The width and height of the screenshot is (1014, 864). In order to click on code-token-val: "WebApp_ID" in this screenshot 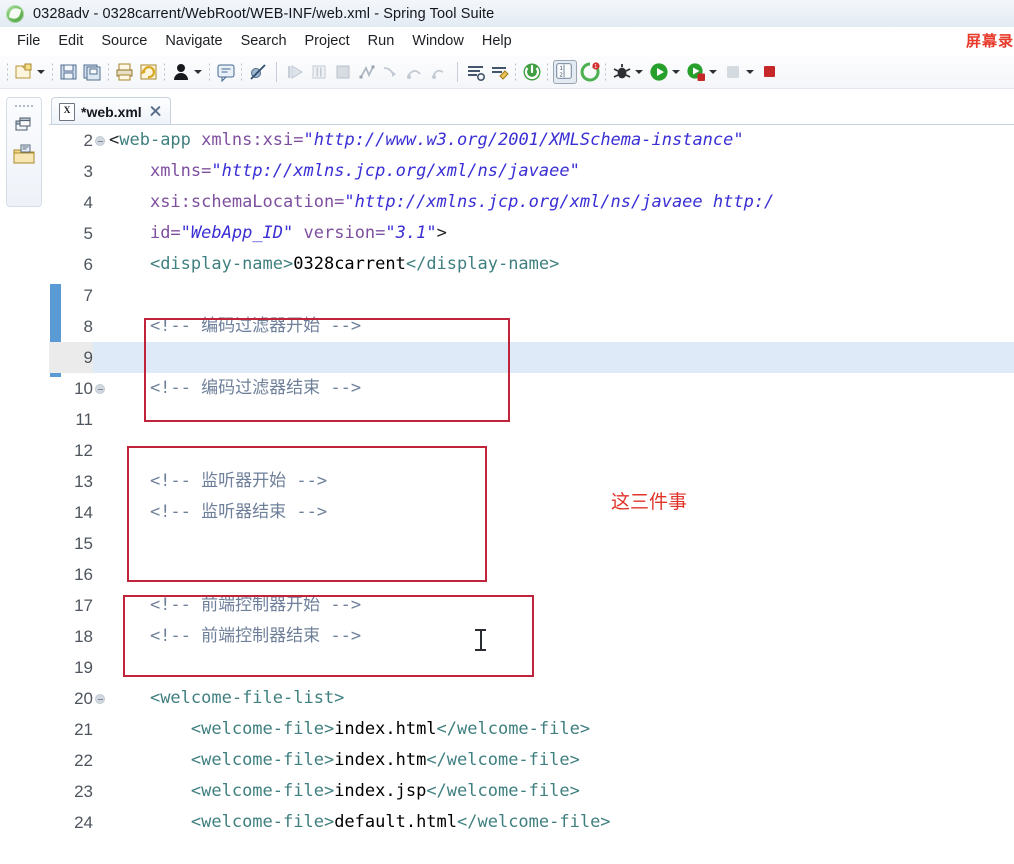, I will do `click(237, 233)`.